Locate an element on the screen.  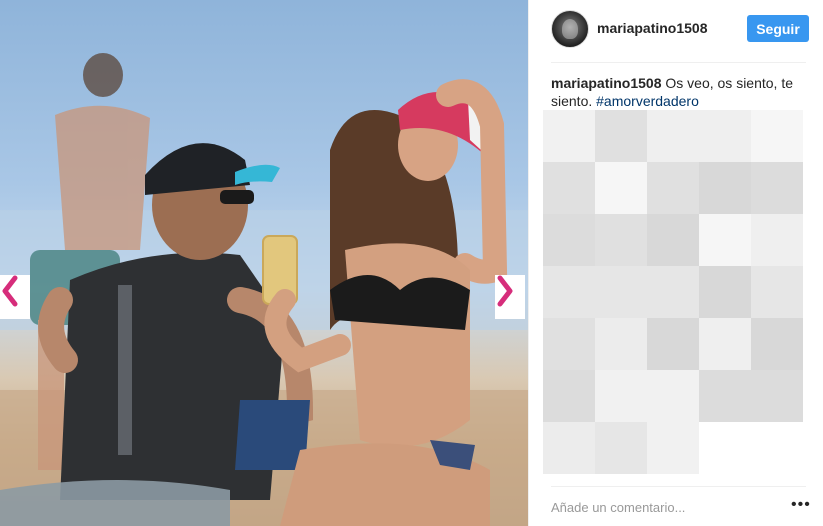
chevron-right-icon is located at coordinates (505, 291).